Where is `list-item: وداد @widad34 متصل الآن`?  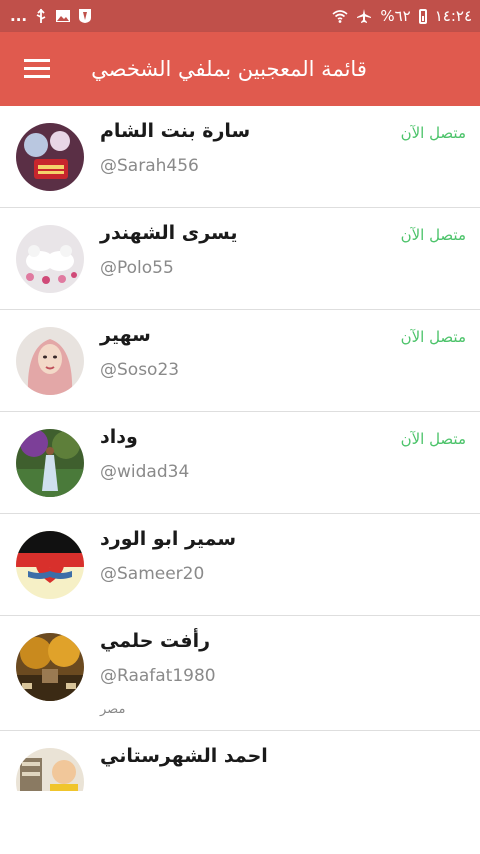 list-item: وداد @widad34 متصل الآن is located at coordinates (240, 463).